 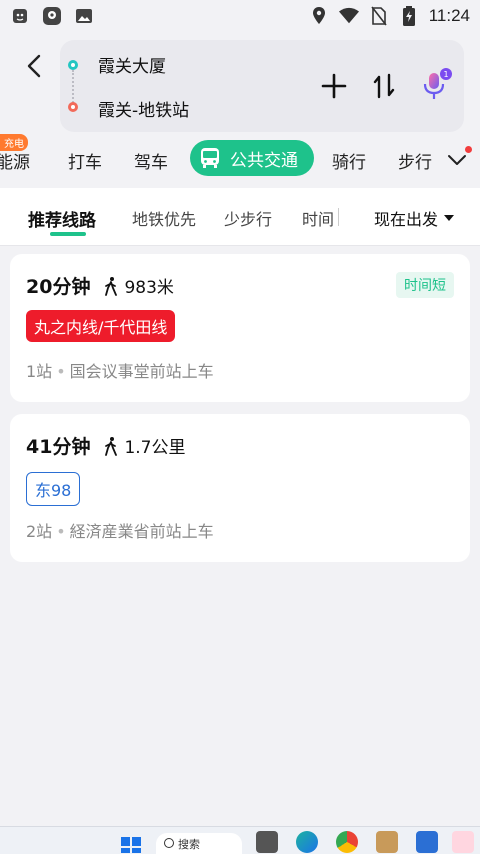 What do you see at coordinates (169, 843) in the screenshot?
I see `search-icon` at bounding box center [169, 843].